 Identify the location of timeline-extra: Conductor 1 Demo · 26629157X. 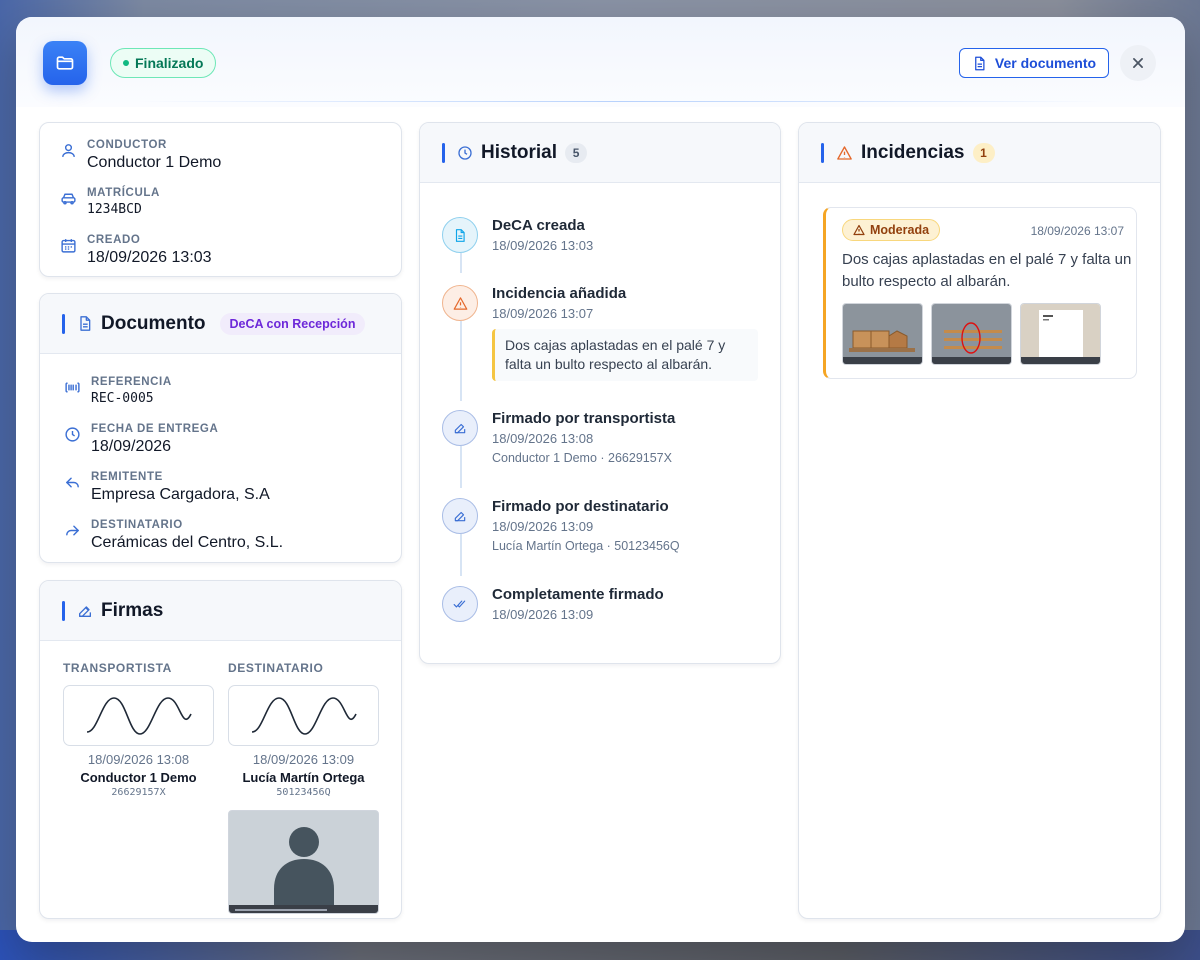
(582, 458).